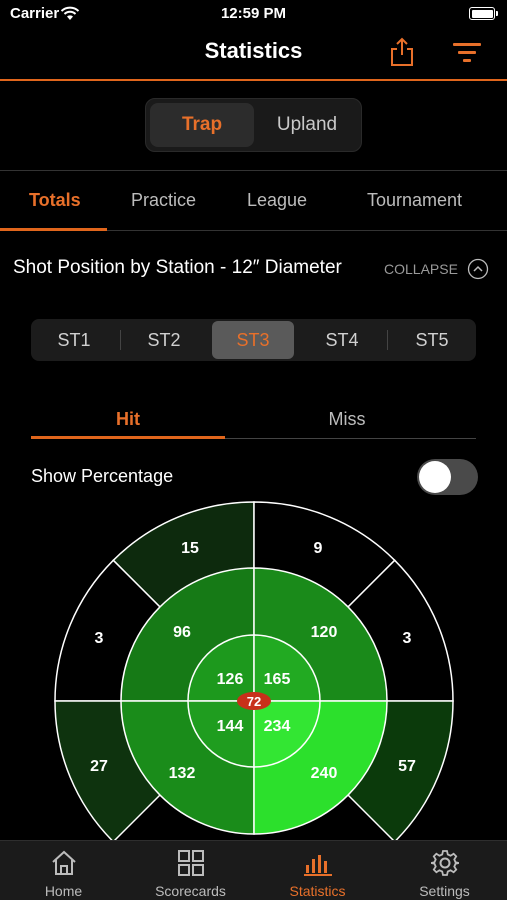 The image size is (507, 900). What do you see at coordinates (444, 863) in the screenshot?
I see `gear-icon` at bounding box center [444, 863].